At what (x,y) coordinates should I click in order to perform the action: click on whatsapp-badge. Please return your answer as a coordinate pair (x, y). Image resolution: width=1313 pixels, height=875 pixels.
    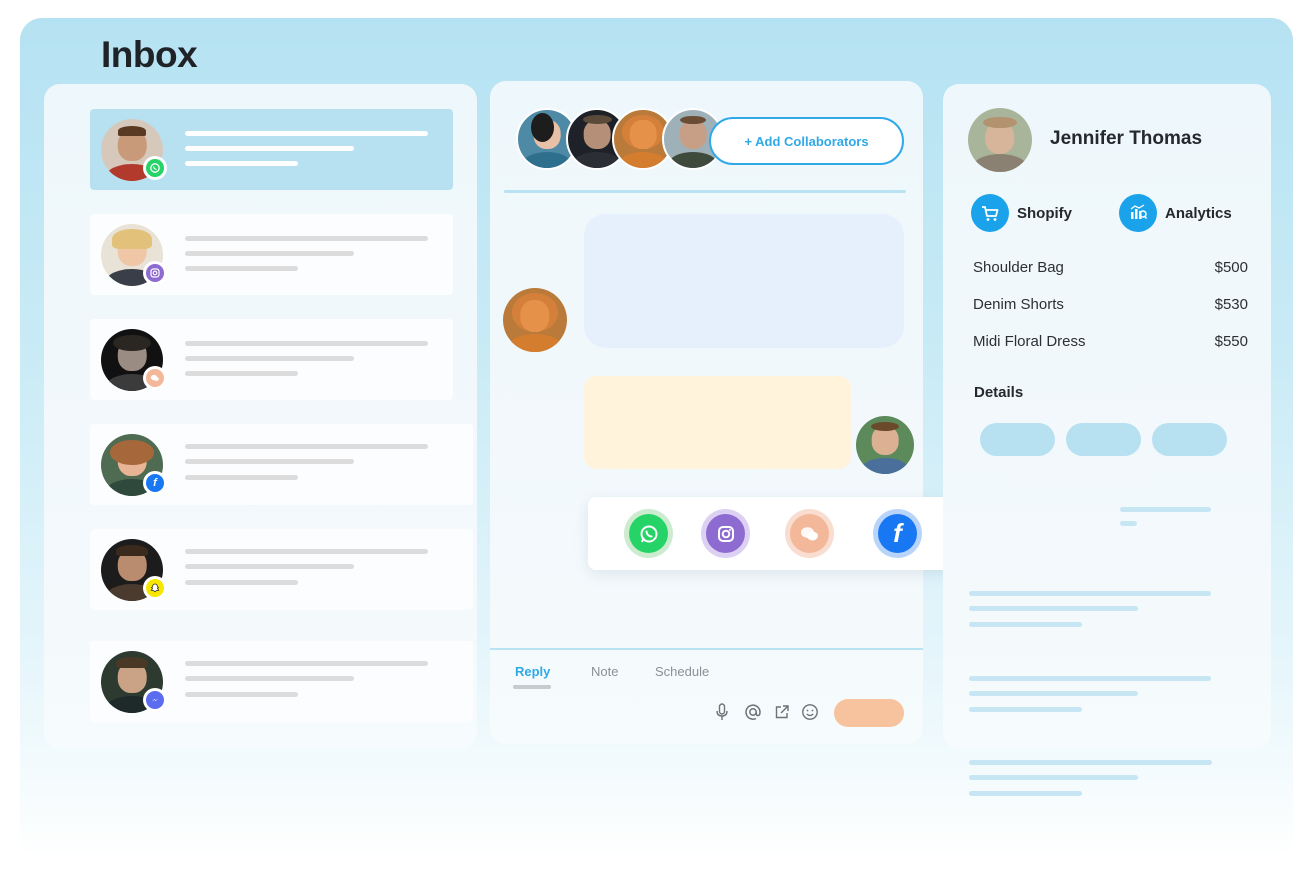
    Looking at the image, I should click on (155, 168).